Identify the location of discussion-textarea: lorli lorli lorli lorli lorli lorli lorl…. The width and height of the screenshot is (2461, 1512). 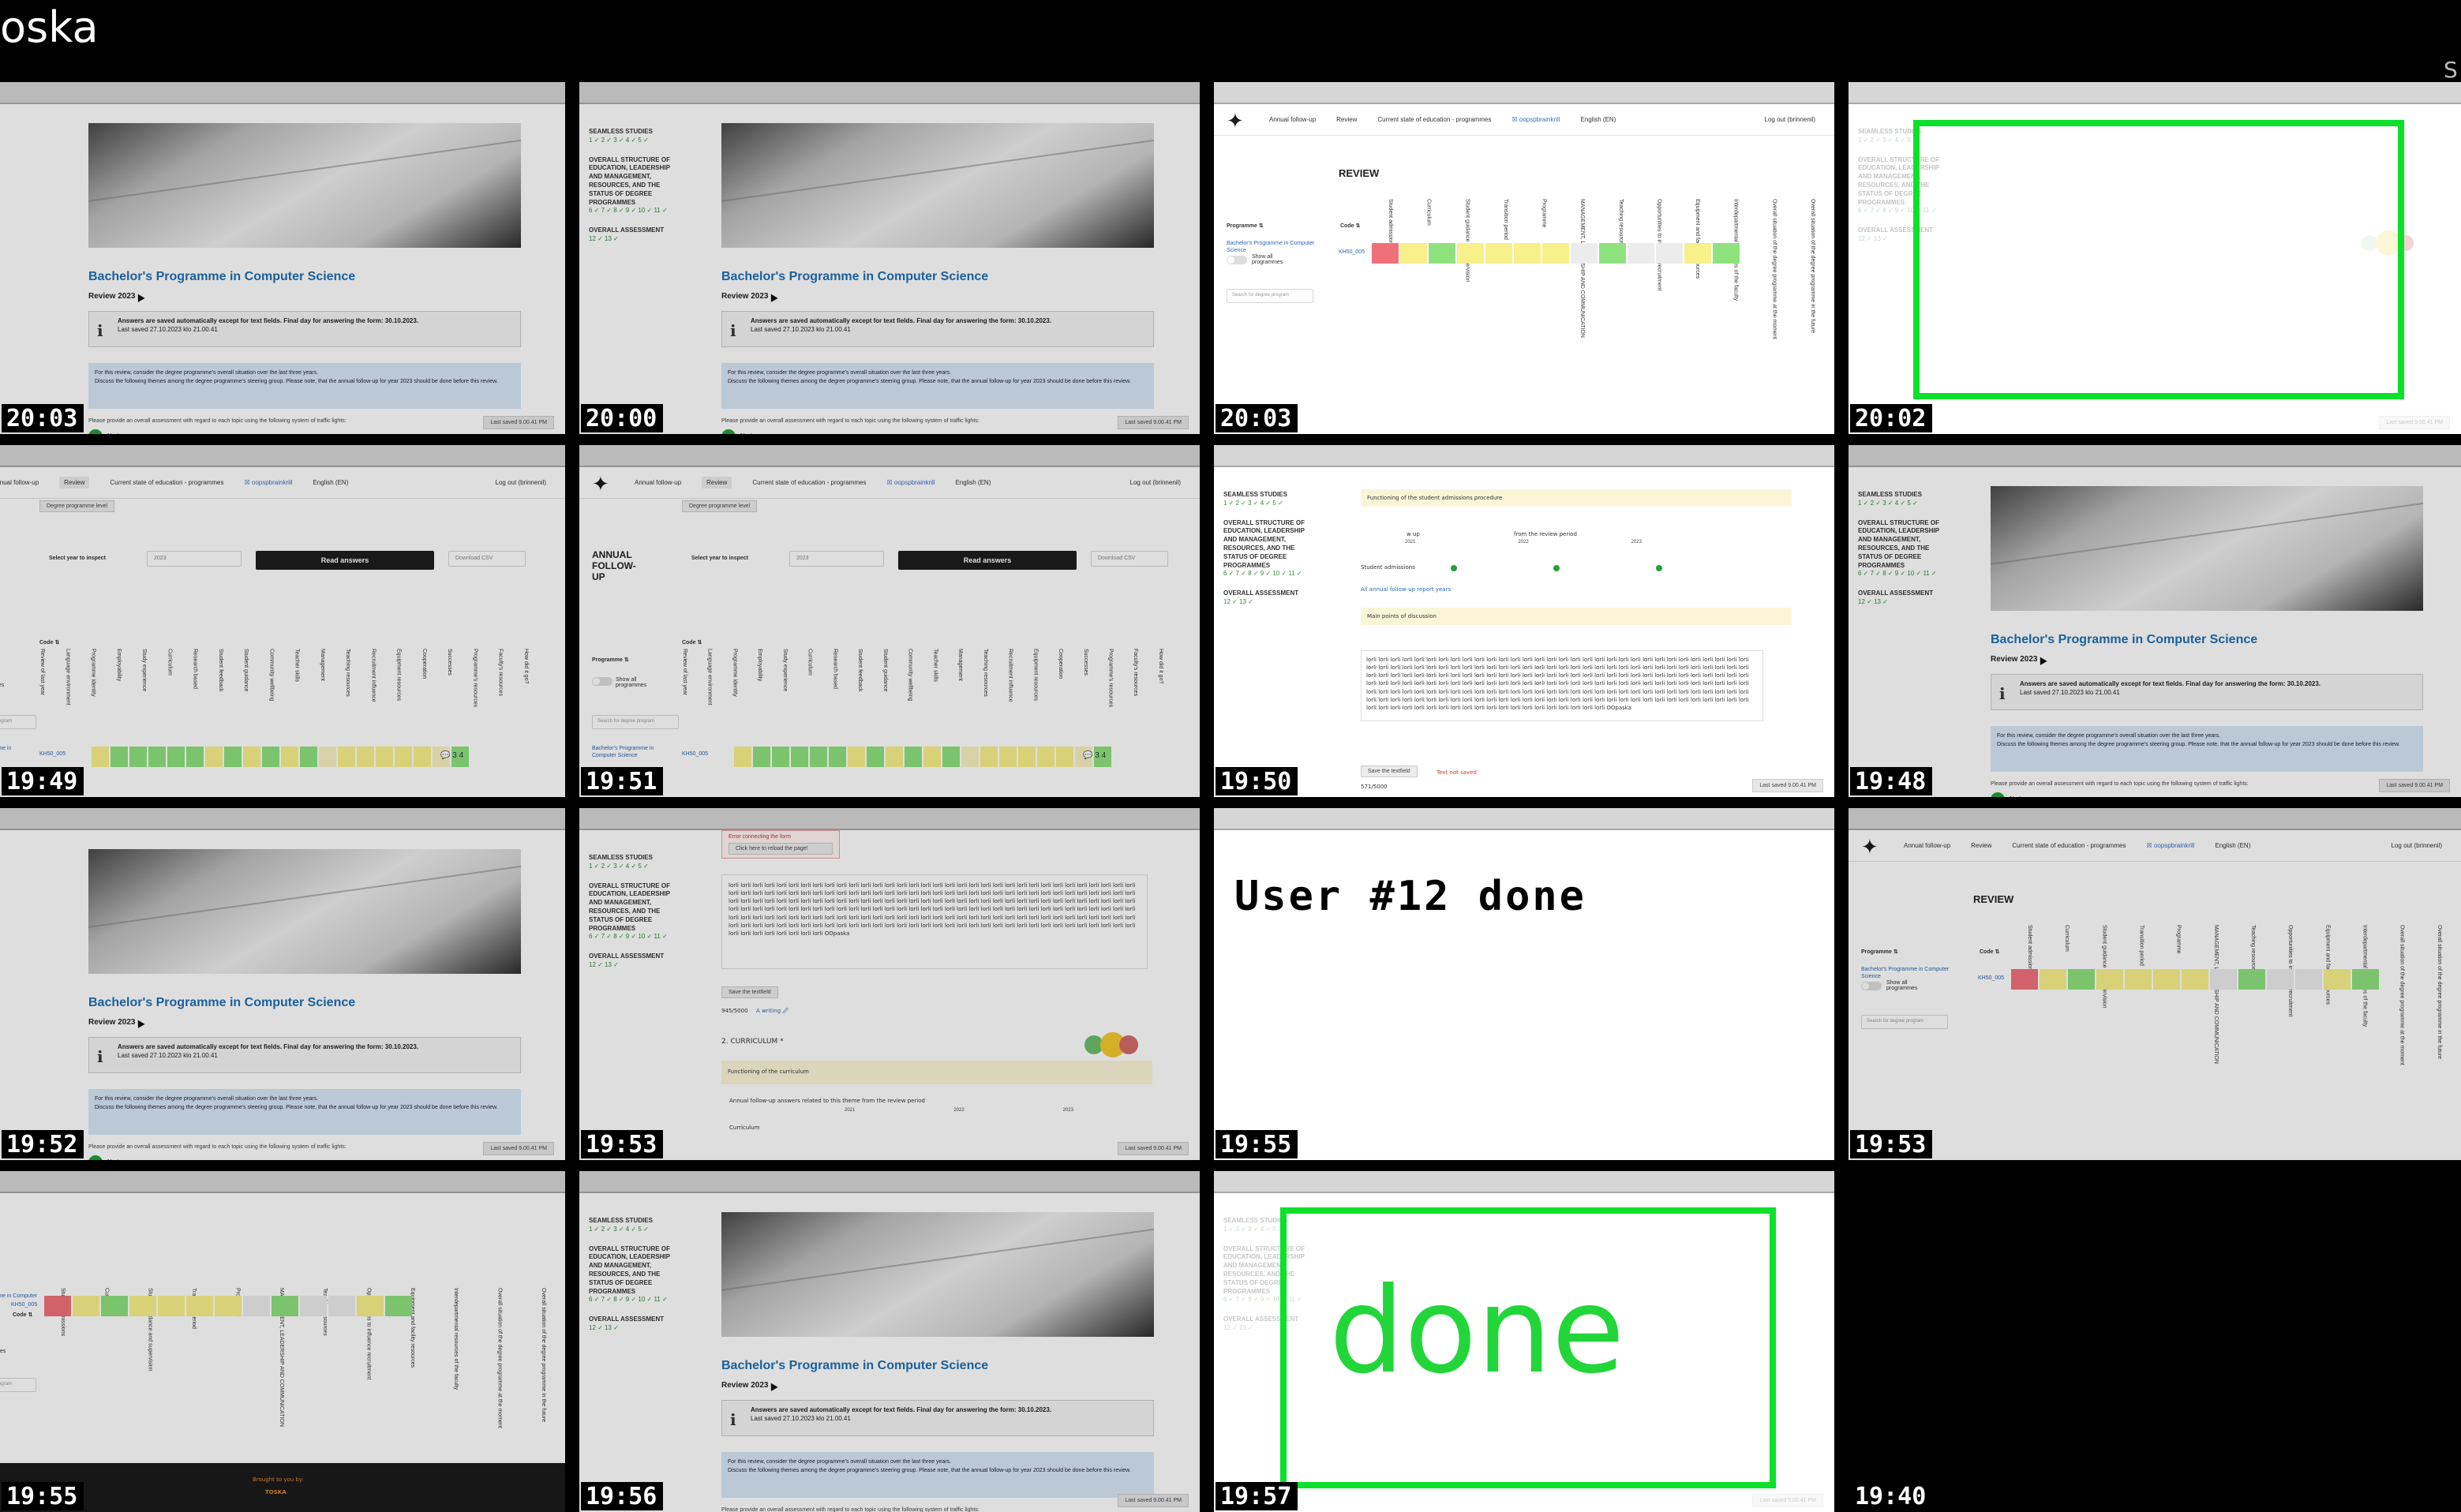
(934, 921).